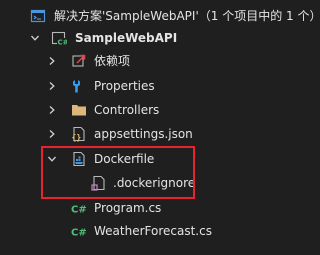 Image resolution: width=320 pixels, height=255 pixels. What do you see at coordinates (112, 61) in the screenshot?
I see `dependencies-label: 依赖项` at bounding box center [112, 61].